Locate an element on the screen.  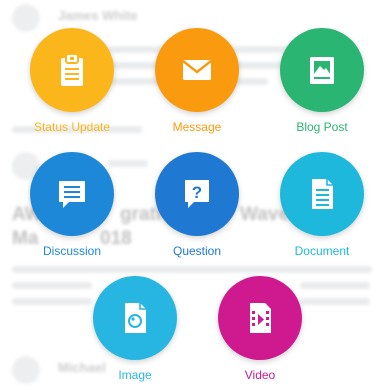
speech-bubble-icon is located at coordinates (72, 194).